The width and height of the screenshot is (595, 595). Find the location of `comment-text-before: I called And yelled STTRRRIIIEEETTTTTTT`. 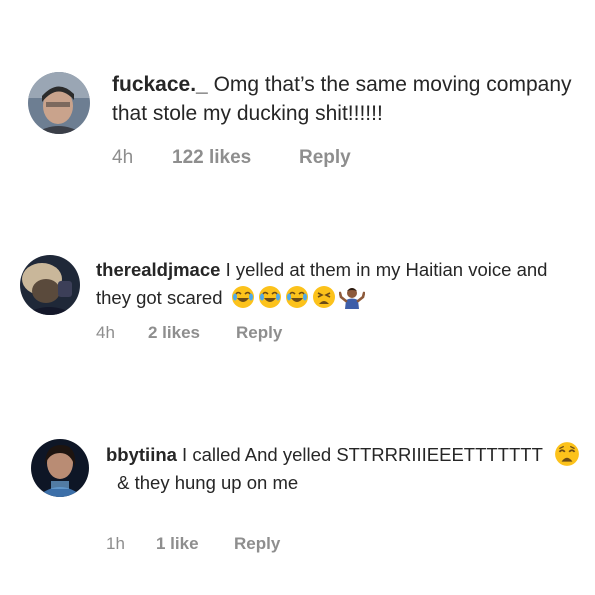

comment-text-before: I called And yelled STTRRRIIIEEETTTTTTT is located at coordinates (362, 454).